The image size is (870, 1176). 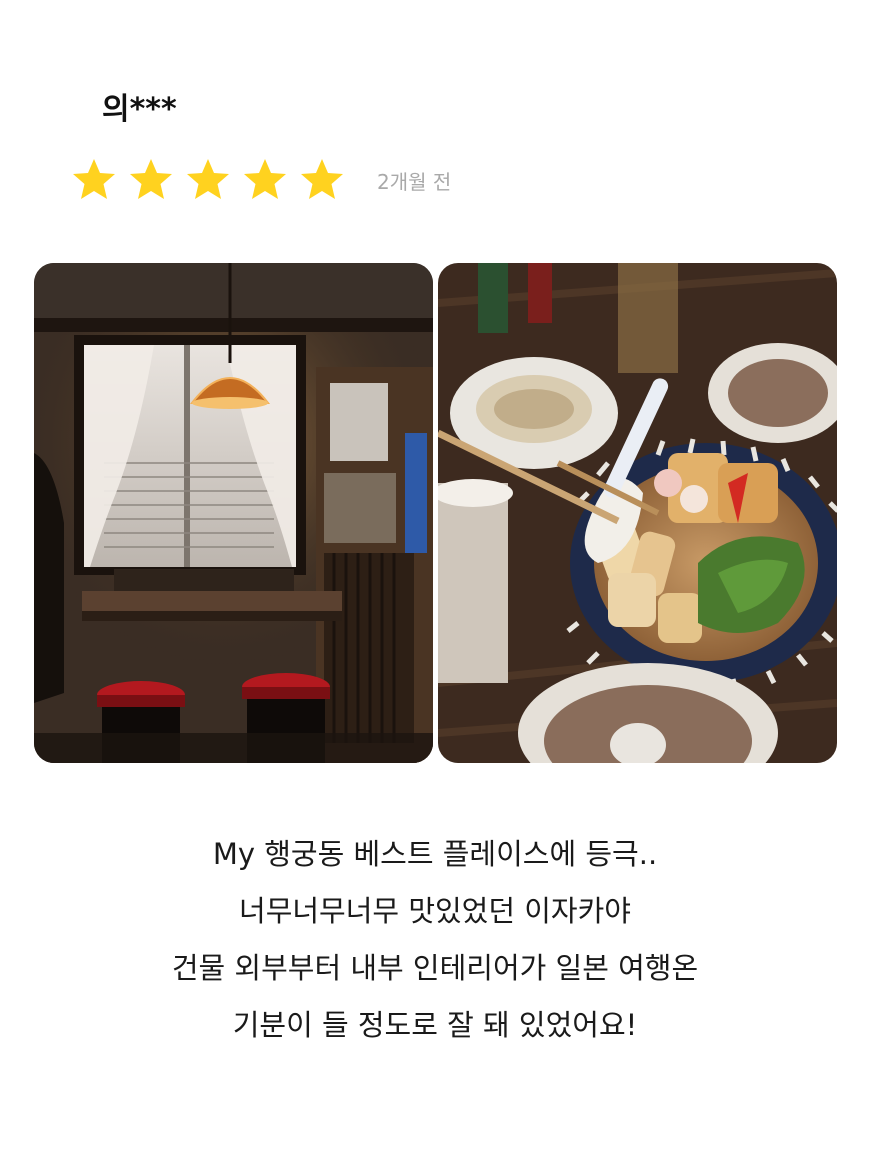 I want to click on review-text-line: My 행궁동 베스트 플레이스에 등극.., so click(x=435, y=854).